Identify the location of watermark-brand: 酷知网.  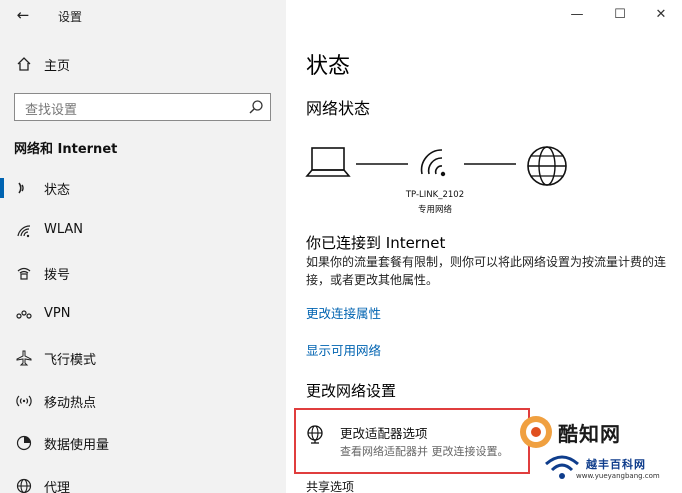
(589, 434).